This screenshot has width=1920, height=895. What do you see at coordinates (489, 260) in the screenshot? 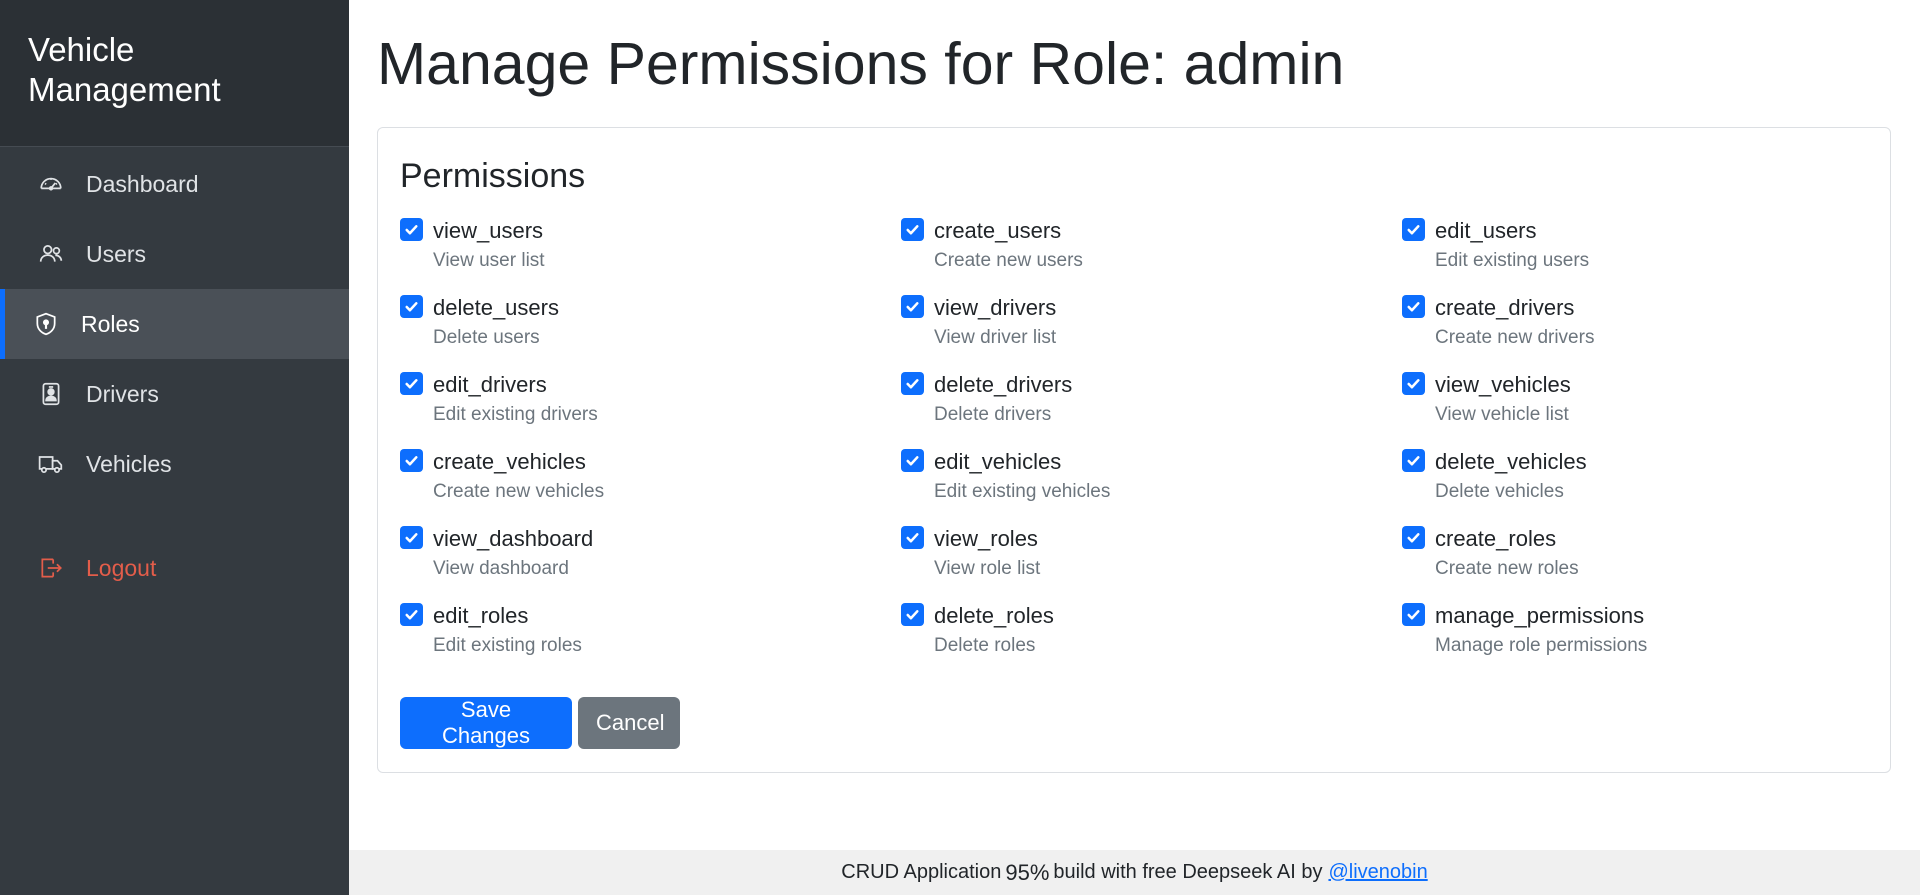
I see `permission-description: View user list` at bounding box center [489, 260].